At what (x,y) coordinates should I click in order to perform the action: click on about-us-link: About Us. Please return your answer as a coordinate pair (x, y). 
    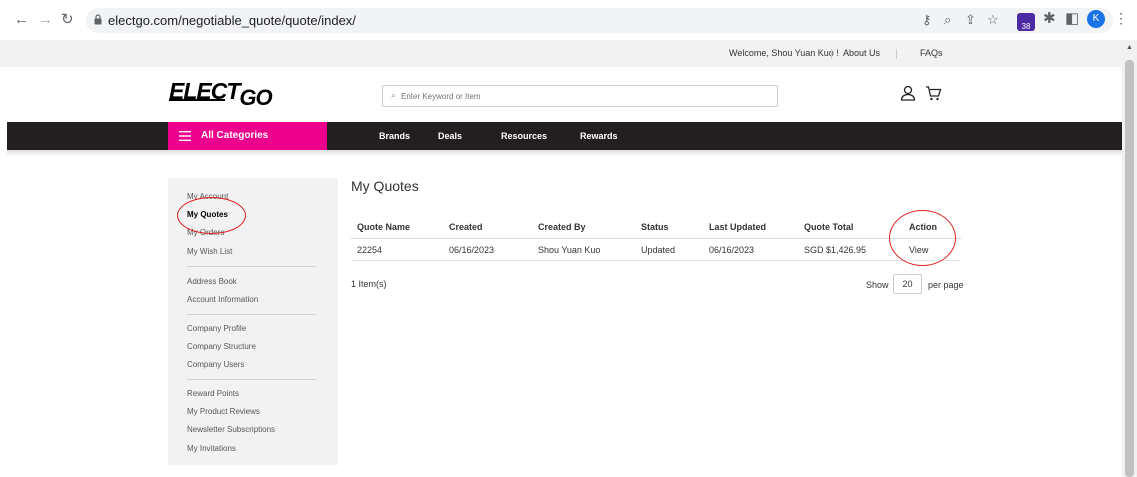
    Looking at the image, I should click on (861, 53).